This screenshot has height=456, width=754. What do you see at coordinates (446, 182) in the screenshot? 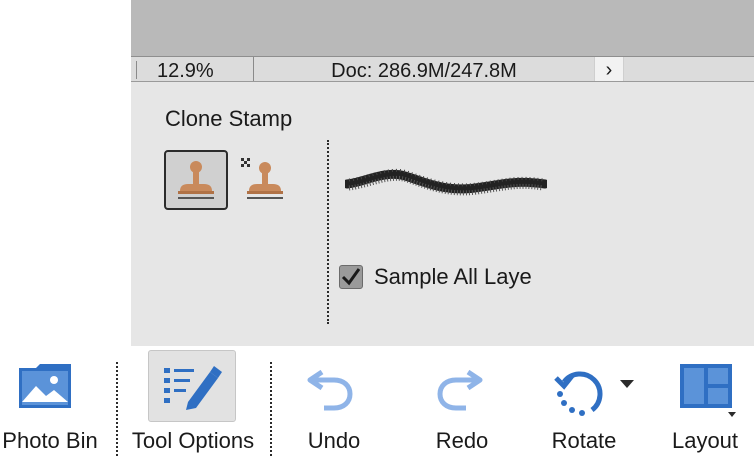
I see `brush-stroke-icon` at bounding box center [446, 182].